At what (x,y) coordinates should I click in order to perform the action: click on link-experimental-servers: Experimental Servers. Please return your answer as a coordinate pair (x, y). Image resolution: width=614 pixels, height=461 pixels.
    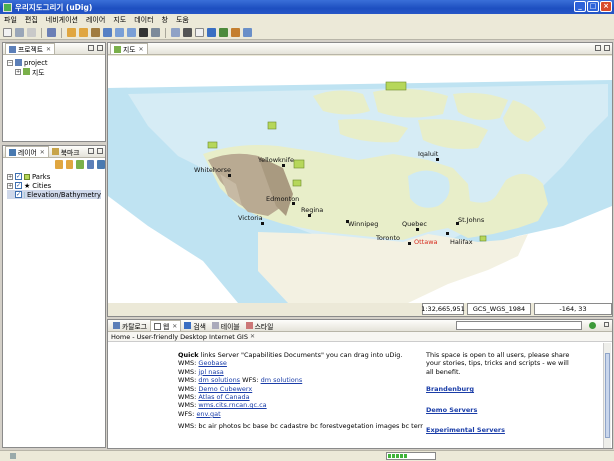
    Looking at the image, I should click on (501, 430).